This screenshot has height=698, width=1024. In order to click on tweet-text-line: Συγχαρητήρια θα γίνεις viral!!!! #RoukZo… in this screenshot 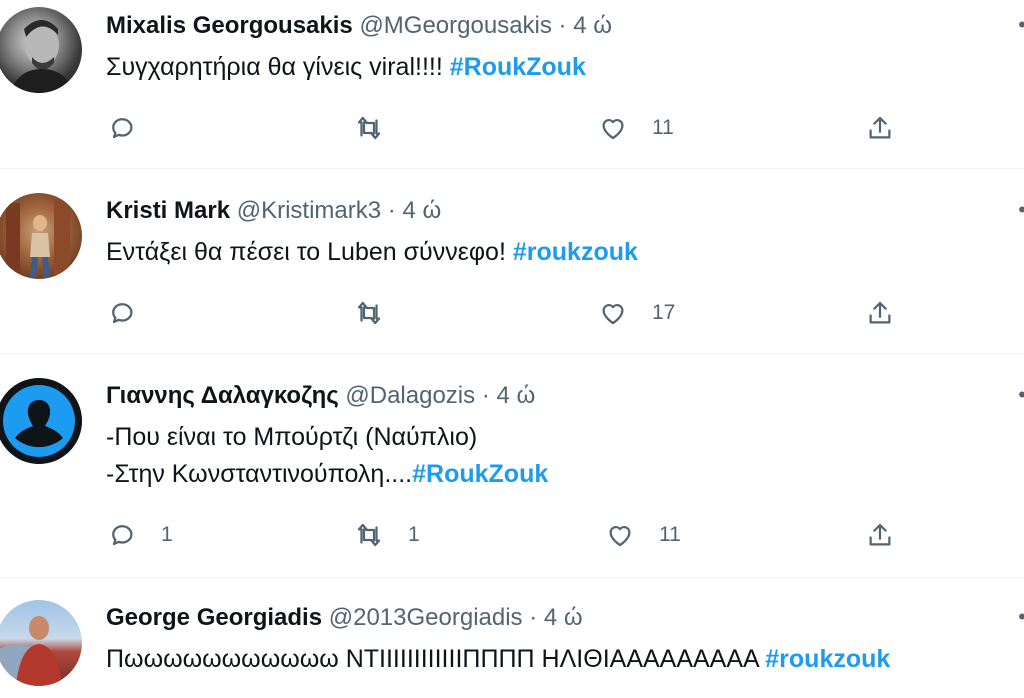, I will do `click(346, 67)`.